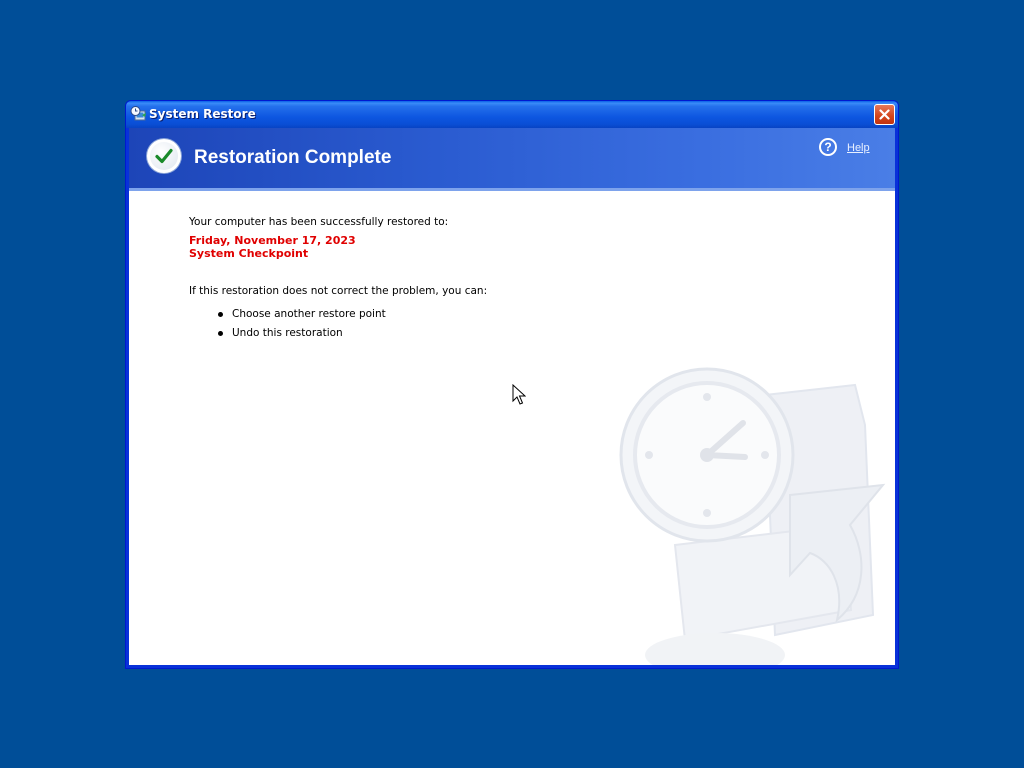 The width and height of the screenshot is (1024, 768). I want to click on option-label: Choose another restore point, so click(309, 314).